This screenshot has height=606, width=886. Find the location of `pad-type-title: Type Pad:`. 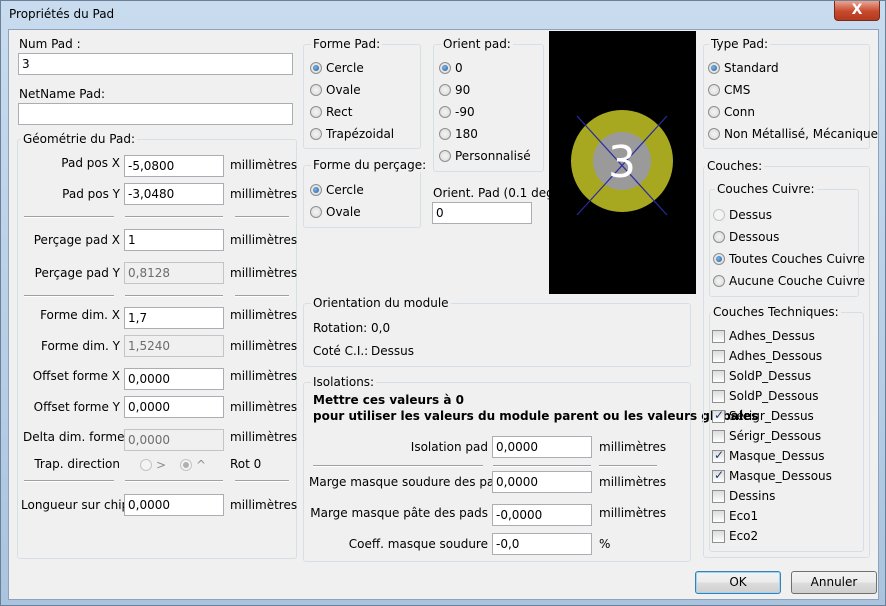

pad-type-title: Type Pad: is located at coordinates (740, 44).